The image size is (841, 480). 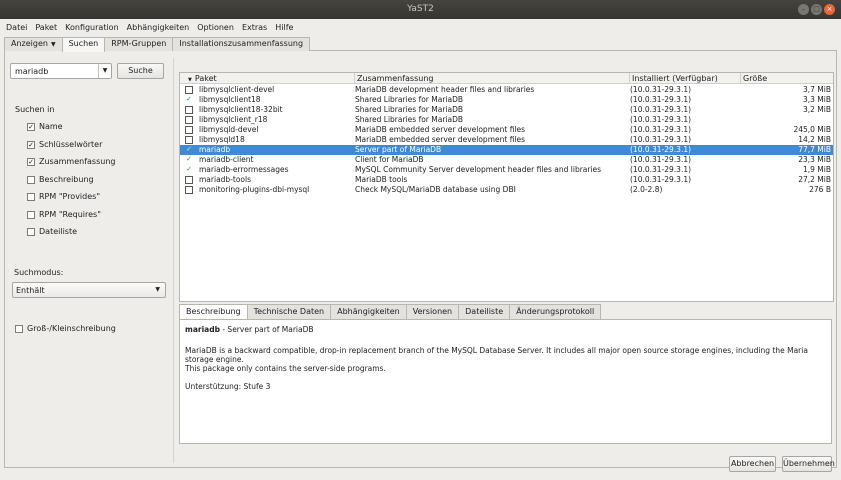 I want to click on tab-rpm-groups: RPM-Gruppen, so click(x=139, y=44).